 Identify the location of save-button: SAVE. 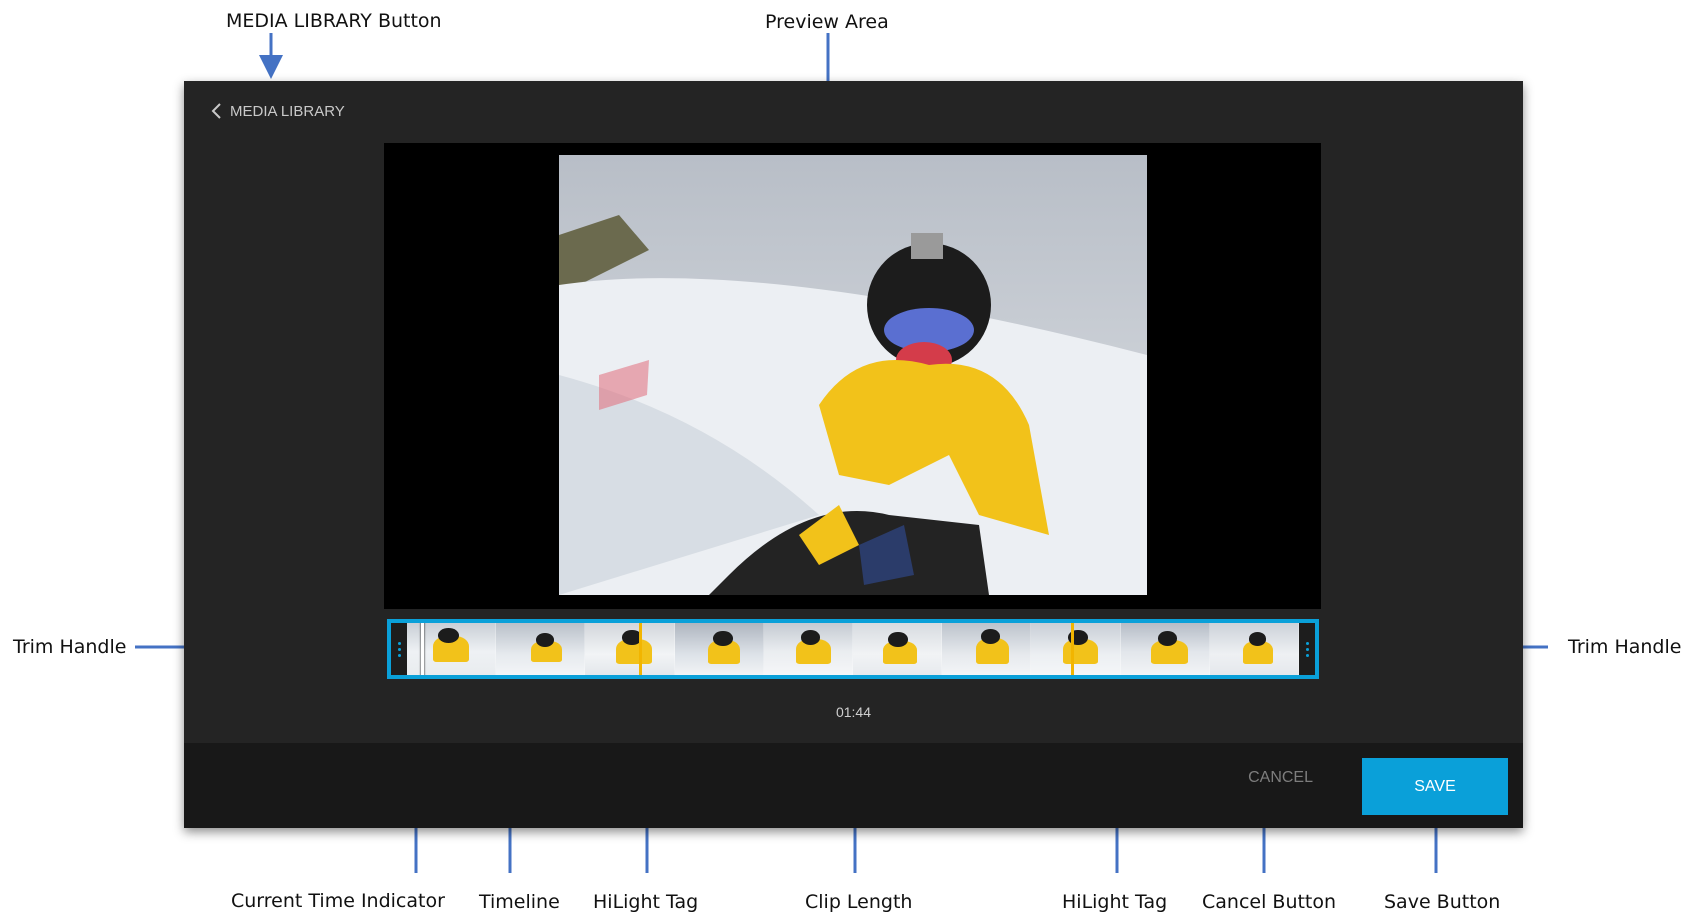
(1435, 786).